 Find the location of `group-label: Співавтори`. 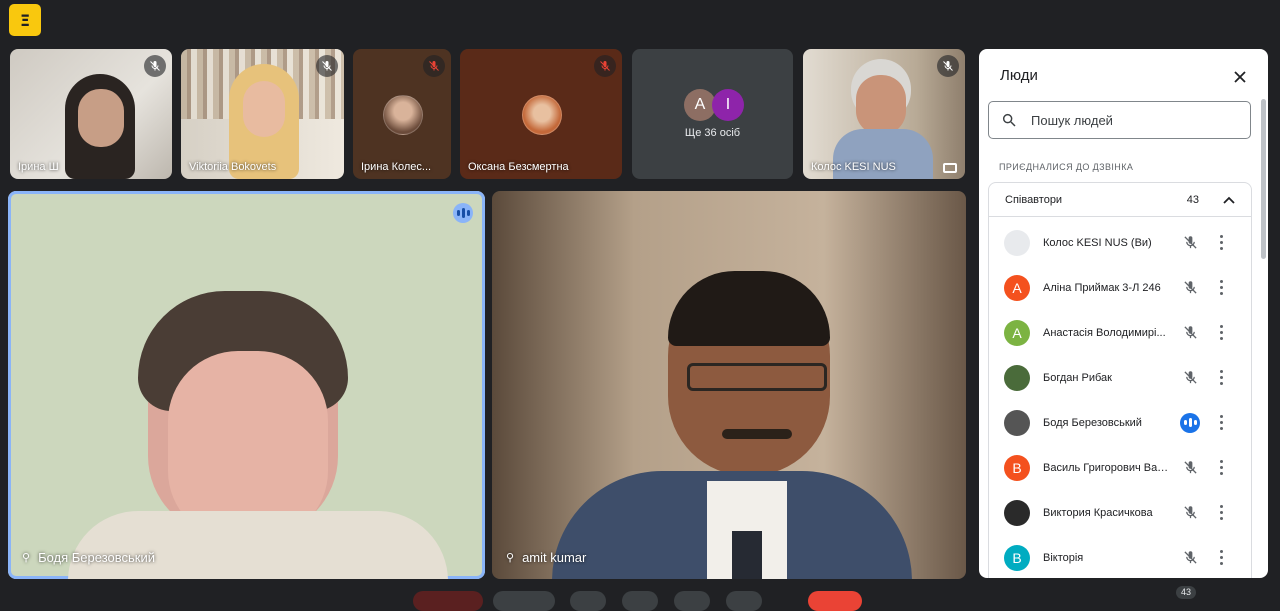

group-label: Співавтори is located at coordinates (1034, 199).